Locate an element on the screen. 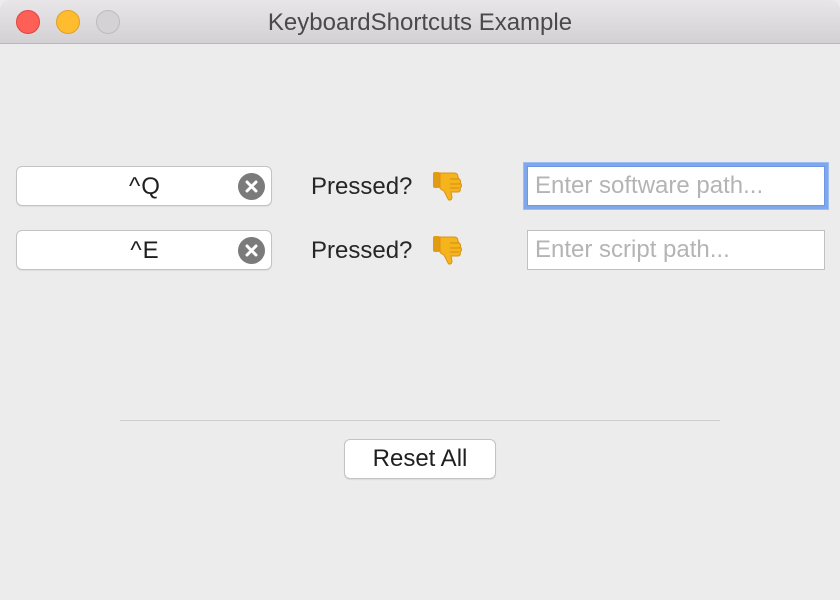 This screenshot has height=600, width=840. reset-all-button: Reset All is located at coordinates (420, 459).